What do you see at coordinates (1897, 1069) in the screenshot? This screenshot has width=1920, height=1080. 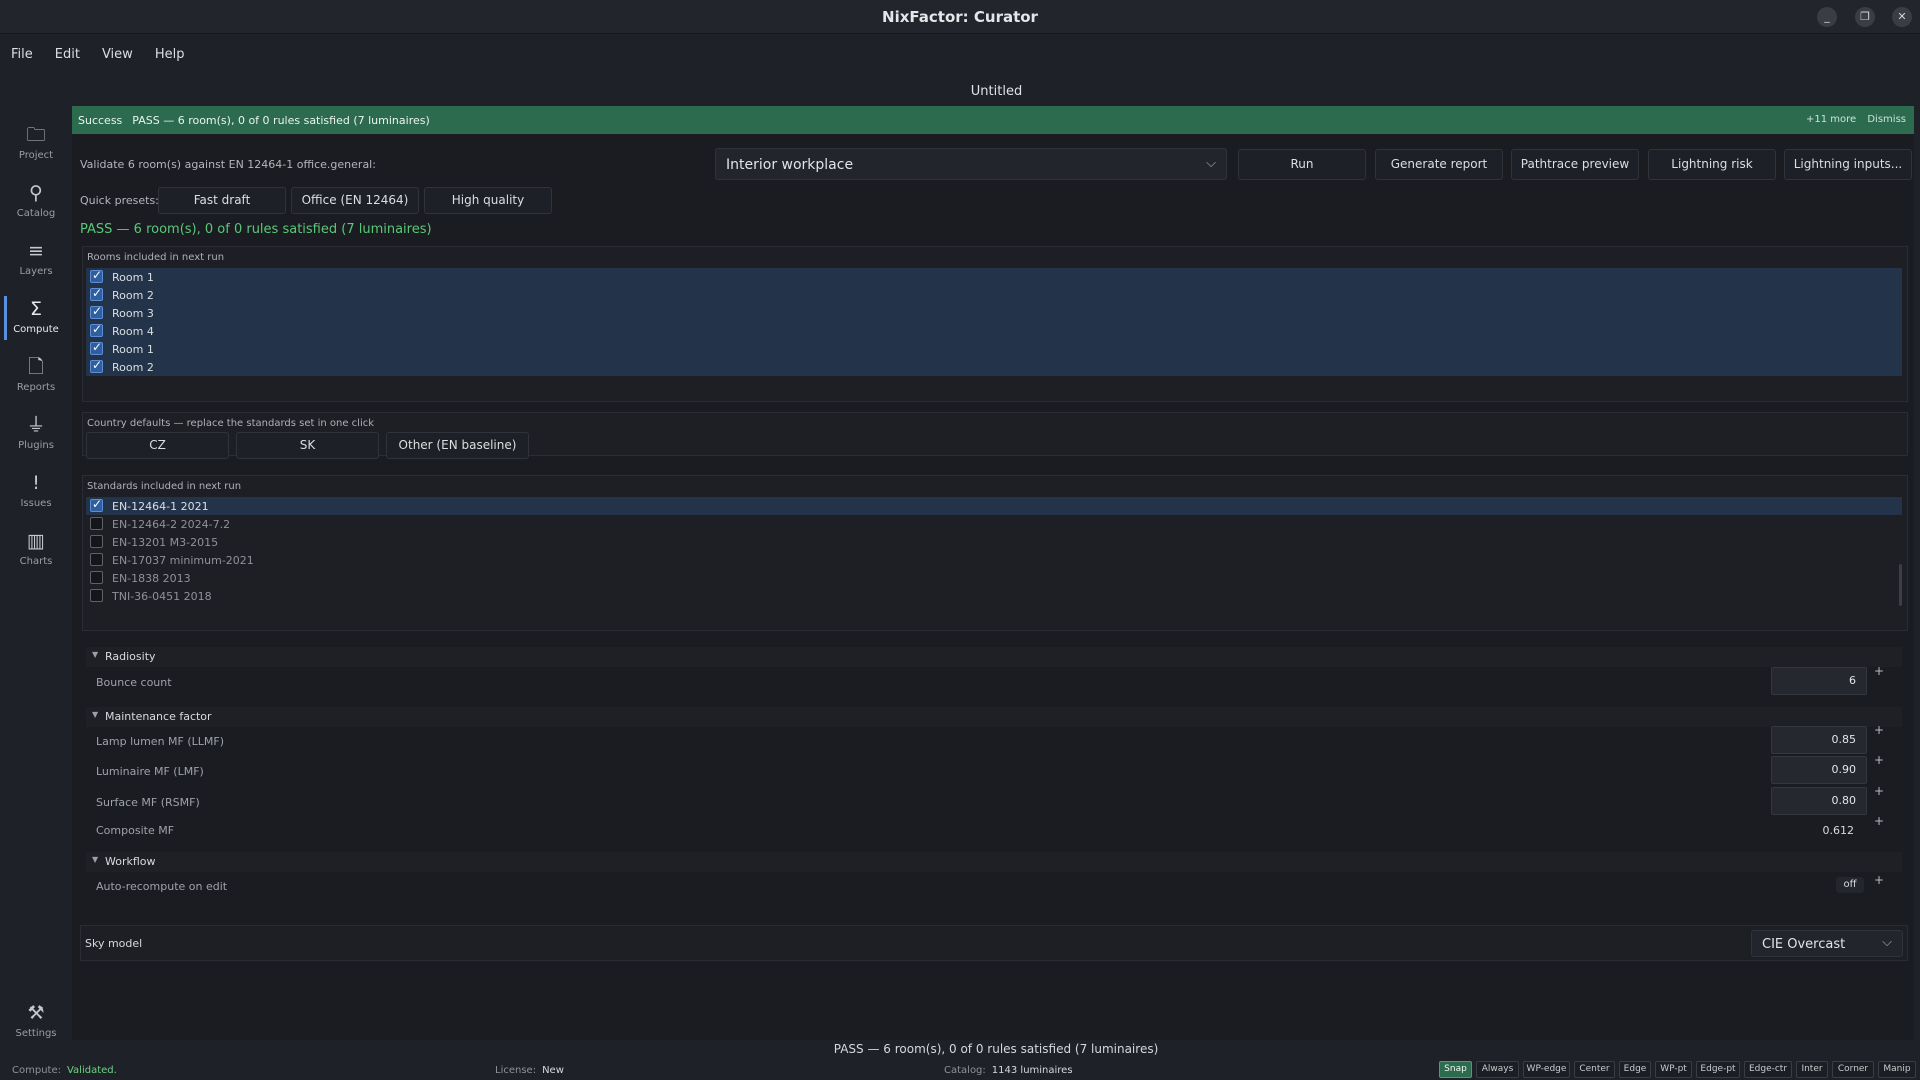 I see `snap-manip-toggle: Manip` at bounding box center [1897, 1069].